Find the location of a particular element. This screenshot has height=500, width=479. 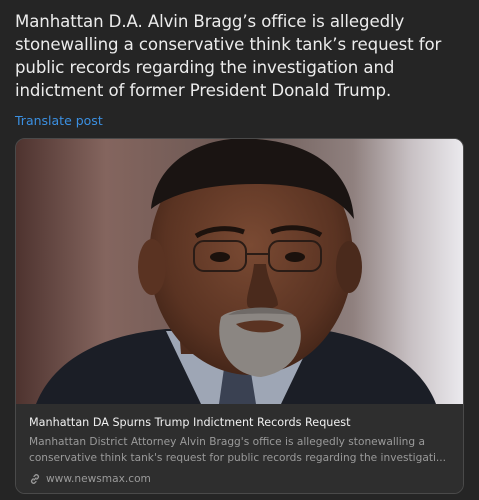

link-icon is located at coordinates (35, 479).